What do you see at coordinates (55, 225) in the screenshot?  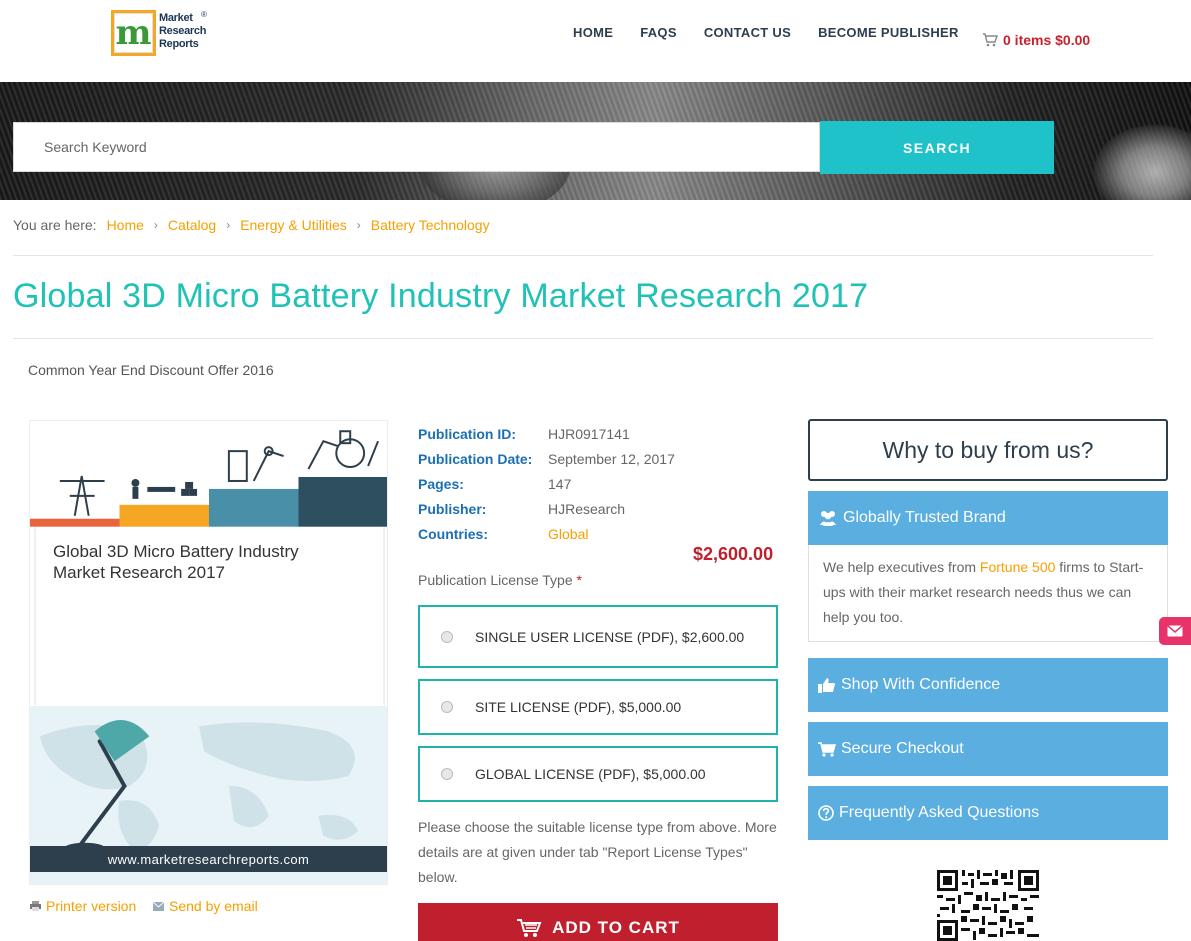 I see `breadcrumb-lead: You are here:` at bounding box center [55, 225].